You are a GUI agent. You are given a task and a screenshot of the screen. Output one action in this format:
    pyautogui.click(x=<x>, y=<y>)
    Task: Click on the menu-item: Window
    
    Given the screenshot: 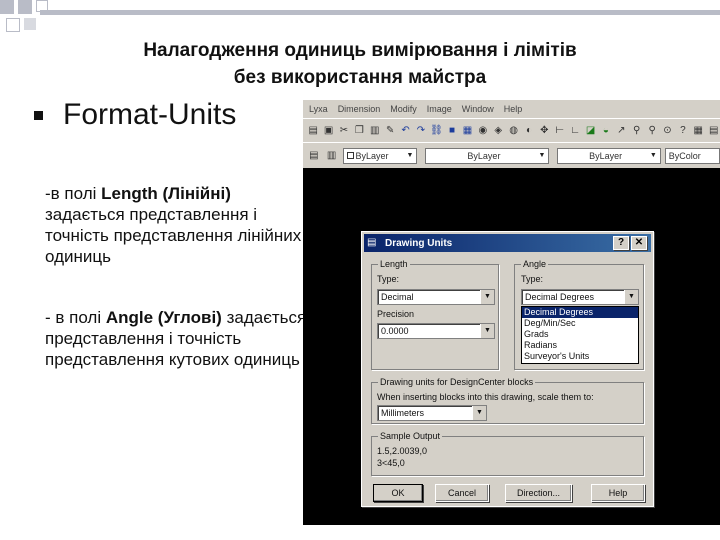 What is the action you would take?
    pyautogui.click(x=478, y=109)
    